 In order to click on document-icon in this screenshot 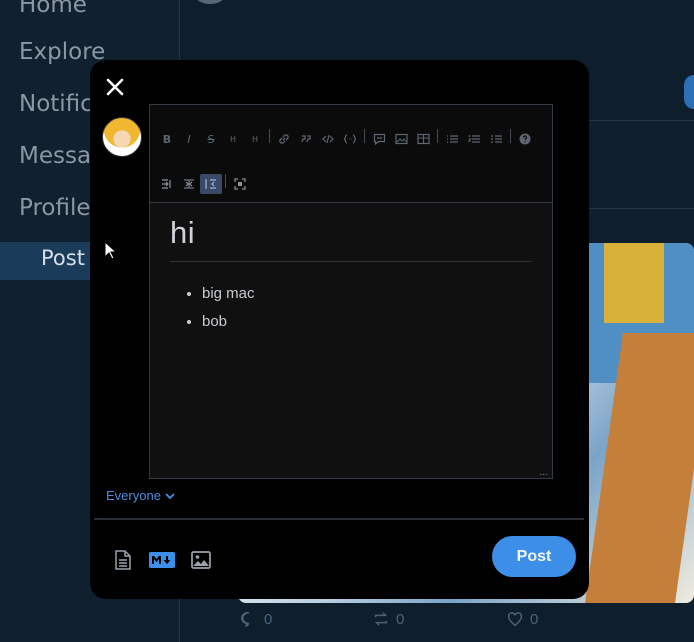, I will do `click(123, 560)`.